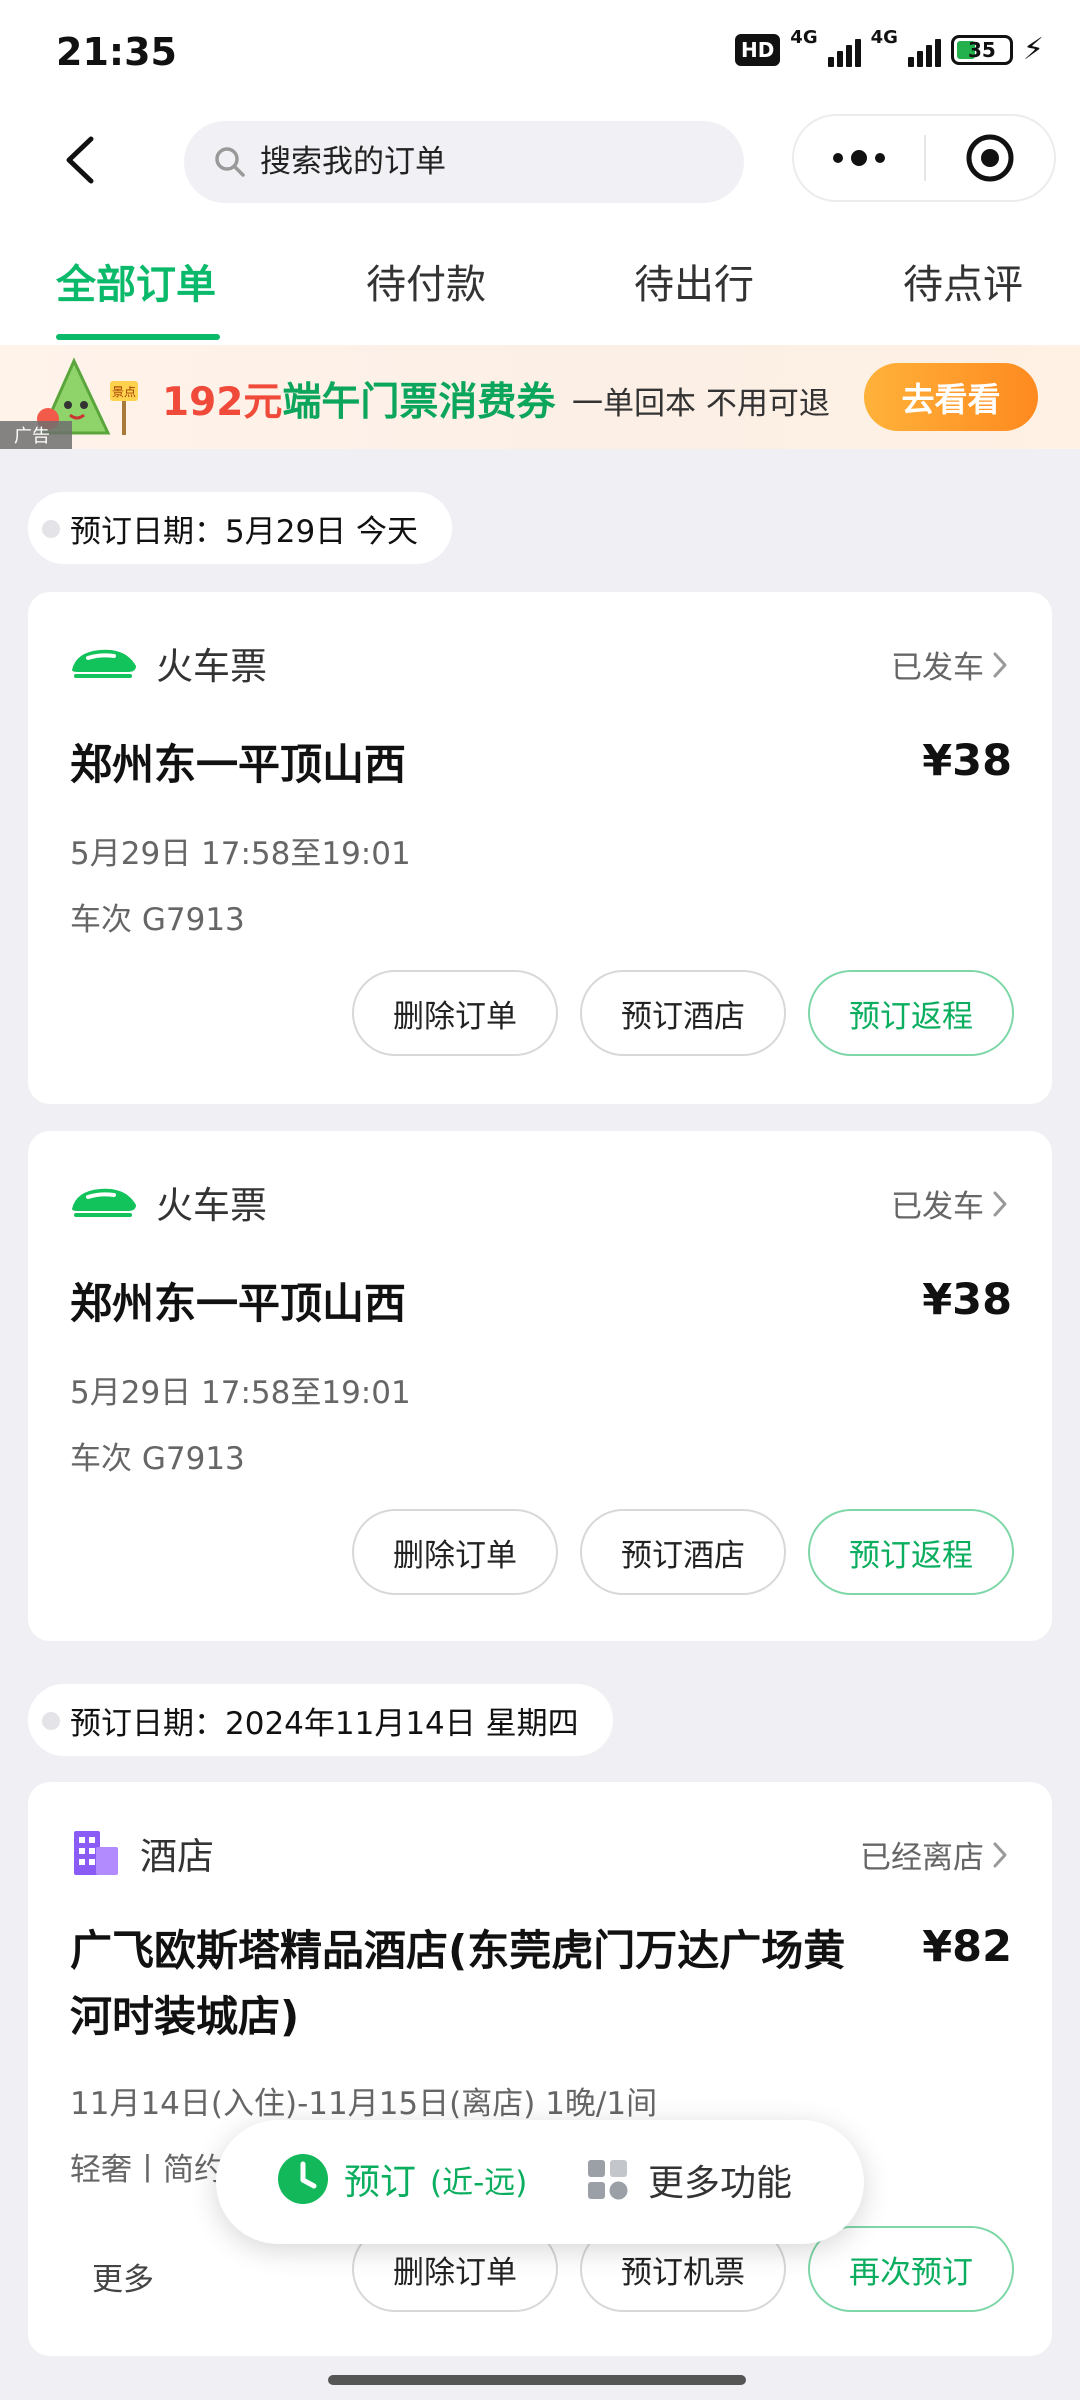 Image resolution: width=1080 pixels, height=2400 pixels. I want to click on date-chip: 预订日期：2024年11月14日 星期四, so click(320, 1720).